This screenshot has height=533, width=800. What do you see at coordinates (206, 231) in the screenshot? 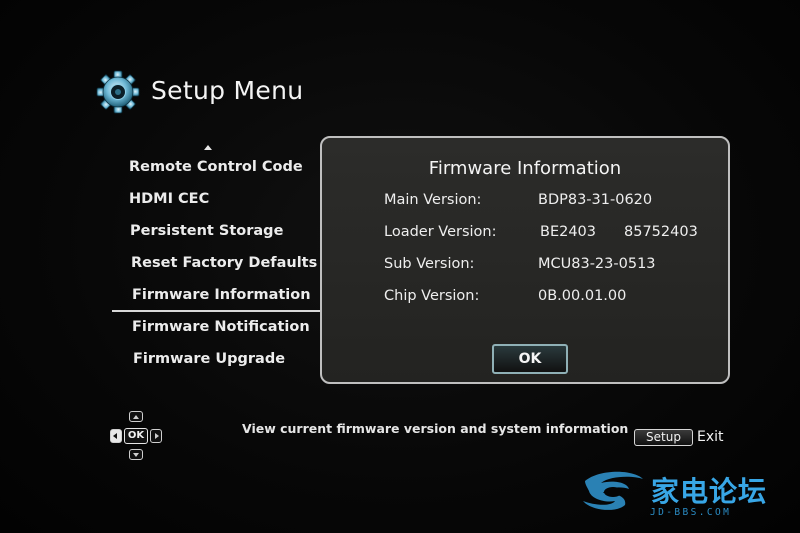
I see `menu-item-persistent-storage: Persistent Storage` at bounding box center [206, 231].